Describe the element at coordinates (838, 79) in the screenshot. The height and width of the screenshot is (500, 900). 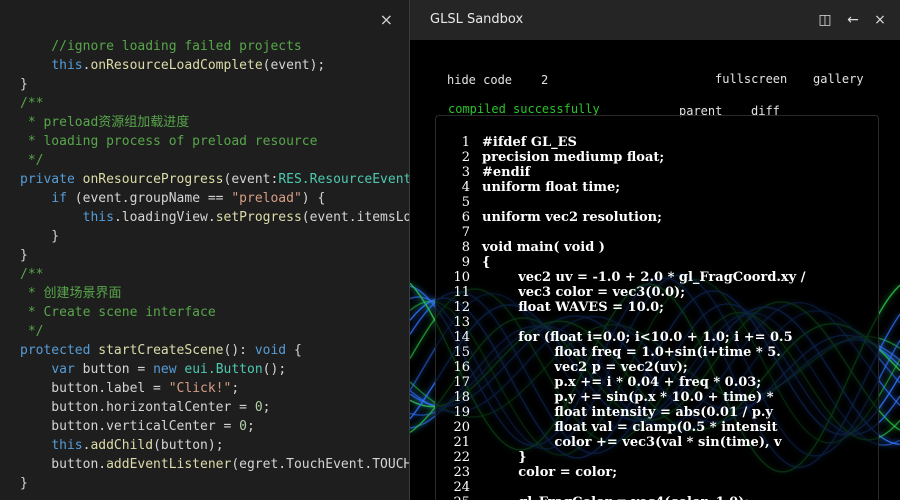
I see `gallery-button: gallery` at that location.